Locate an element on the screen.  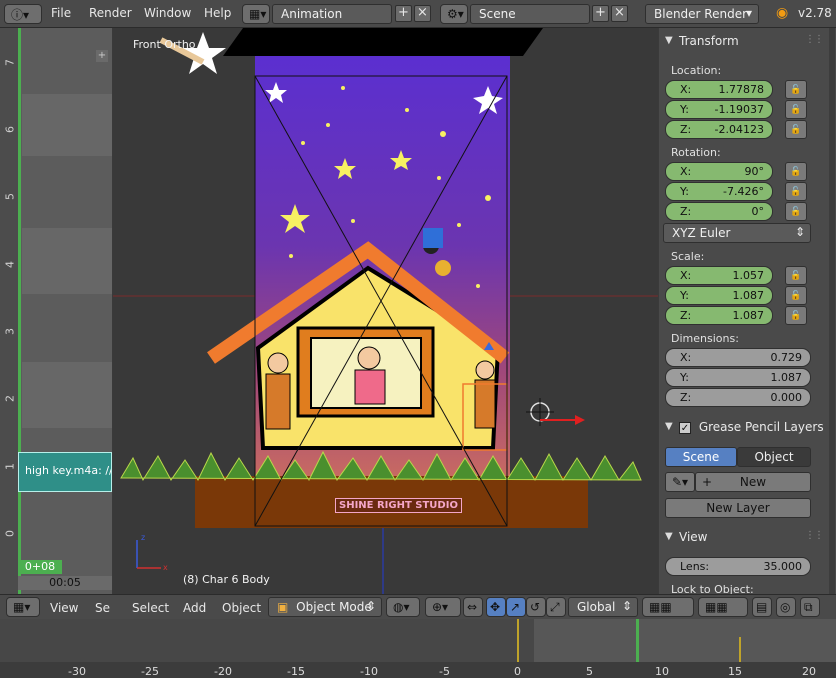
rotation-mode-select: XYZ Euler ⇕ is located at coordinates (737, 233).